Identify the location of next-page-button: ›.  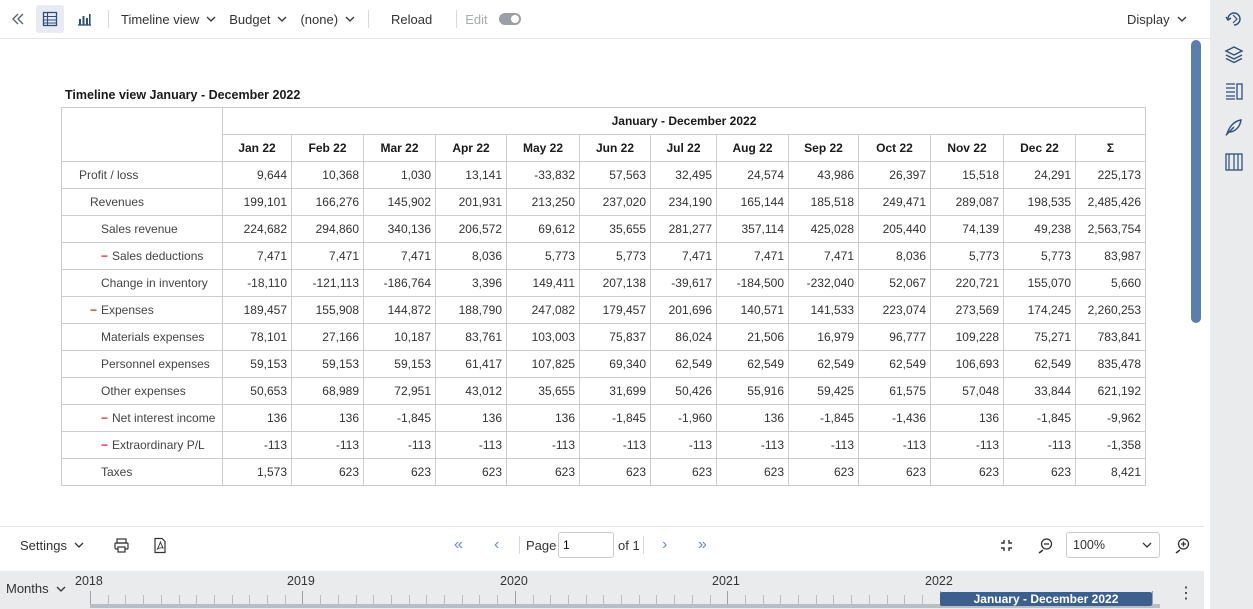
(664, 545).